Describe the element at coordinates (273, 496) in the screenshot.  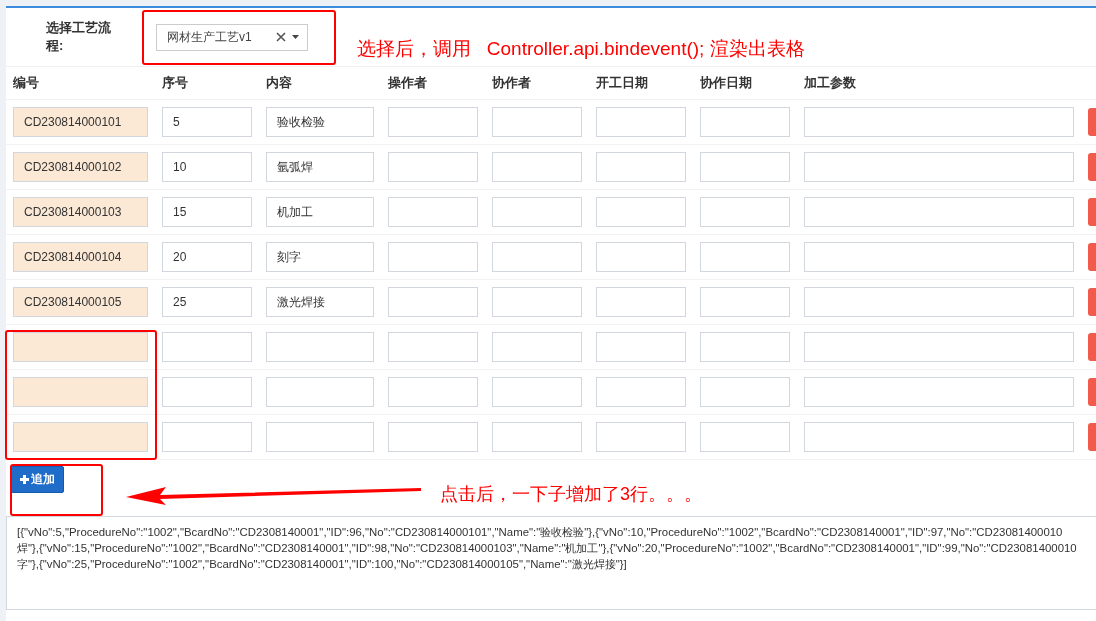
I see `arrow-icon` at that location.